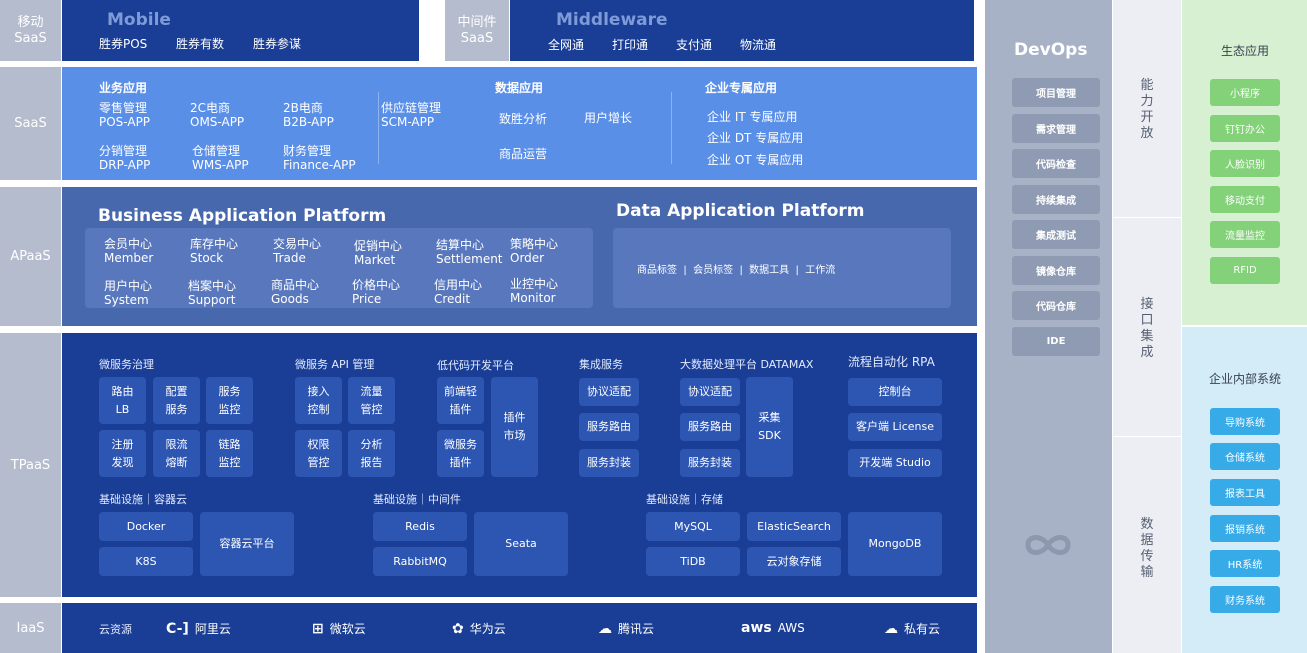 The width and height of the screenshot is (1307, 653). What do you see at coordinates (30, 256) in the screenshot?
I see `row-label-apaas: APaaS` at bounding box center [30, 256].